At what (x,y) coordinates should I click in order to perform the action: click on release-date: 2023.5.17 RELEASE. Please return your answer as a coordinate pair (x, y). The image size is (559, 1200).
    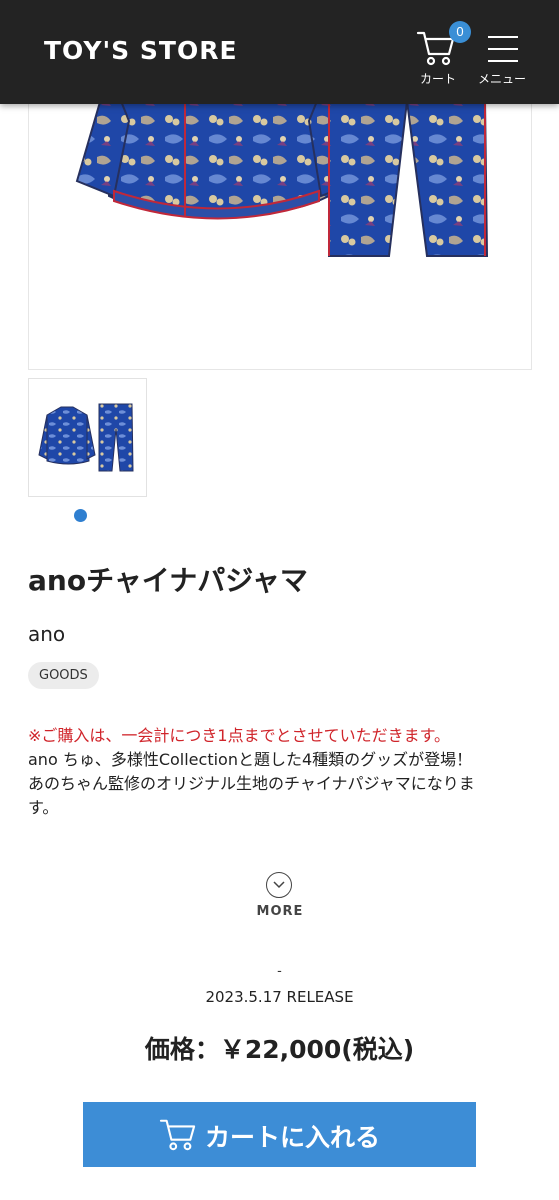
    Looking at the image, I should click on (279, 997).